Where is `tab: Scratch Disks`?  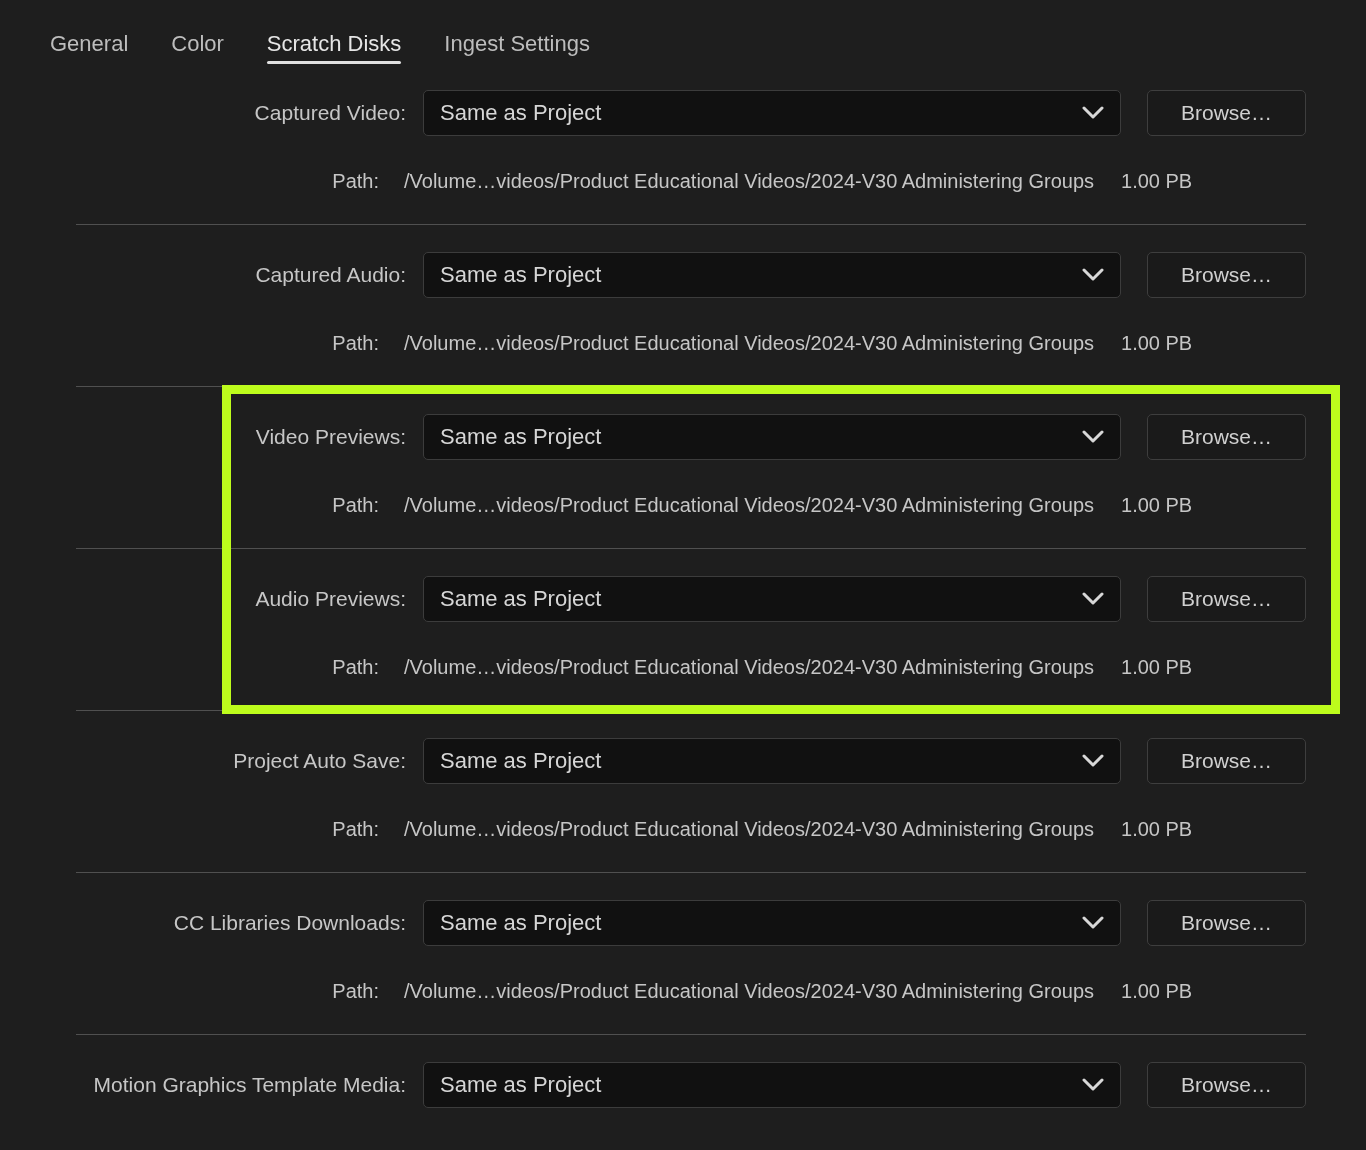
tab: Scratch Disks is located at coordinates (334, 44).